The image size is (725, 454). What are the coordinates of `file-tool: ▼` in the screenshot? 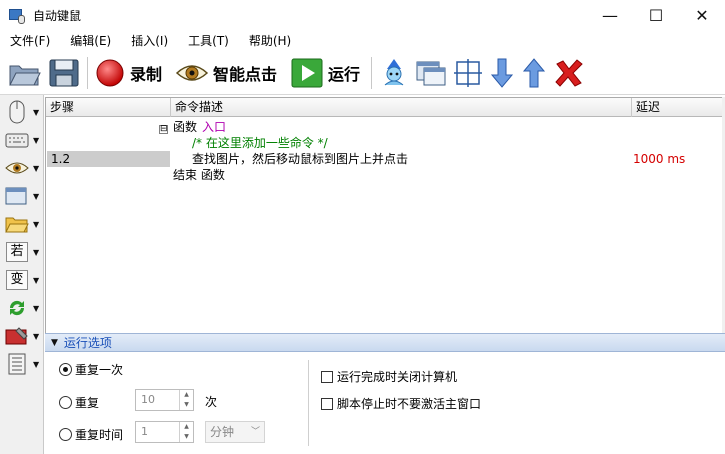 It's located at (24, 224).